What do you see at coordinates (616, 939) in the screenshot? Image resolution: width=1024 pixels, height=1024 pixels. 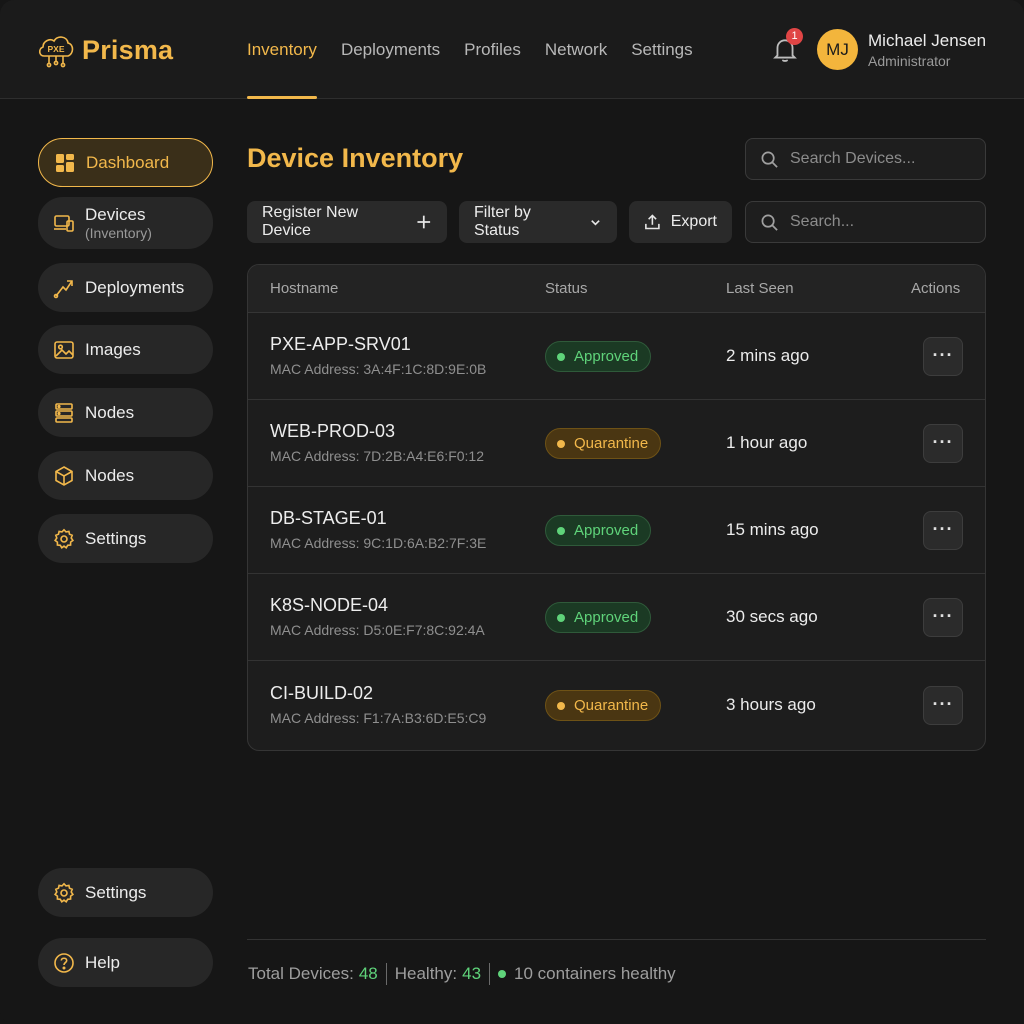 I see `footer-divider` at bounding box center [616, 939].